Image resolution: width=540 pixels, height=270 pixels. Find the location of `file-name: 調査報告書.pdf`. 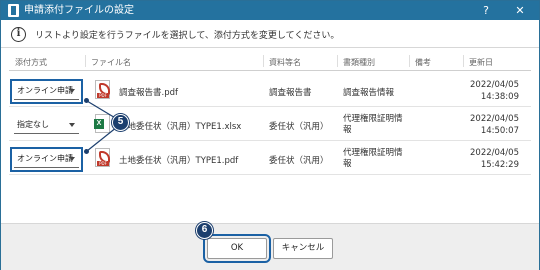

file-name: 調査報告書.pdf is located at coordinates (148, 93).